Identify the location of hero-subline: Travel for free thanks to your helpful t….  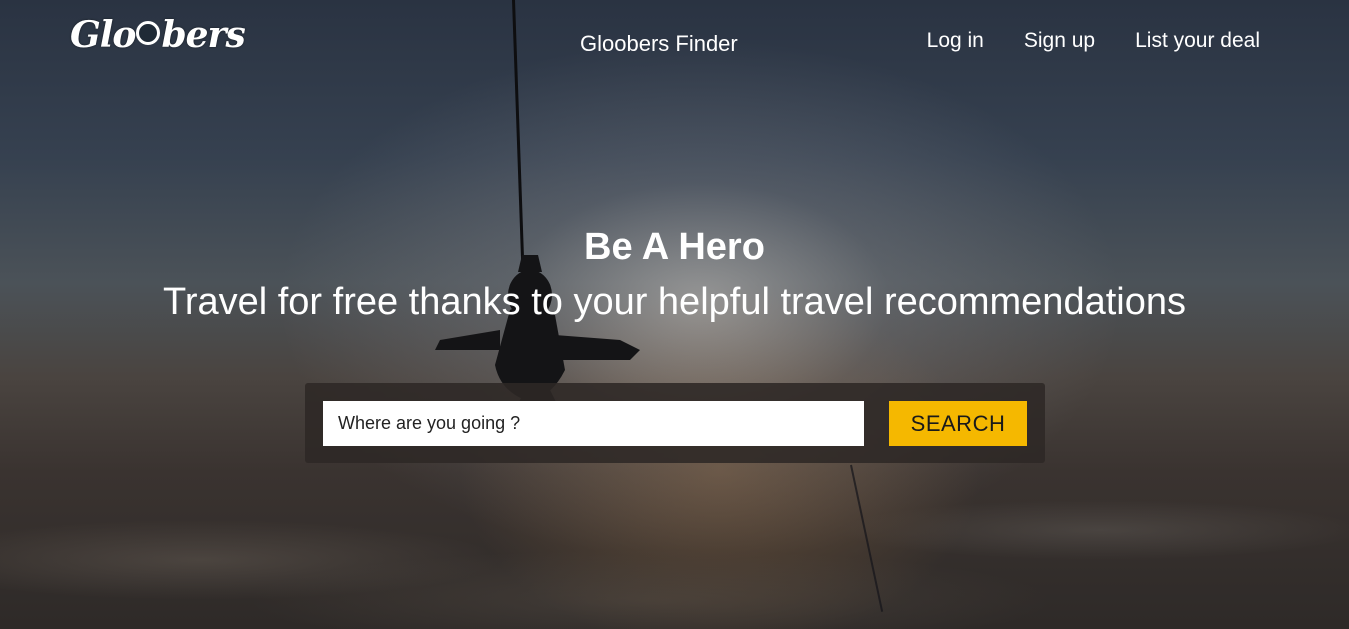
(674, 302).